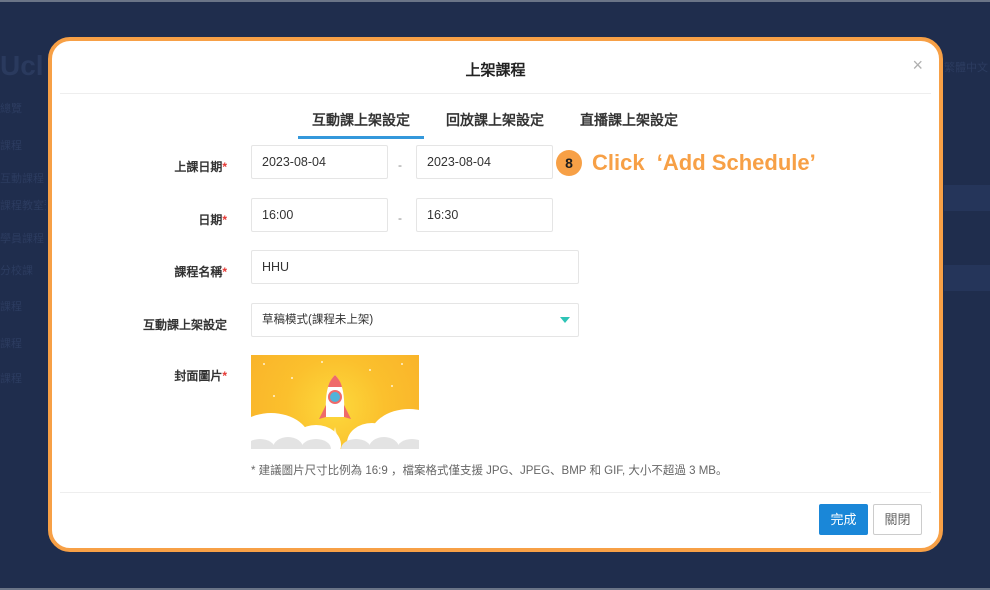 The height and width of the screenshot is (590, 990). I want to click on end-time-input: 16:30, so click(484, 215).